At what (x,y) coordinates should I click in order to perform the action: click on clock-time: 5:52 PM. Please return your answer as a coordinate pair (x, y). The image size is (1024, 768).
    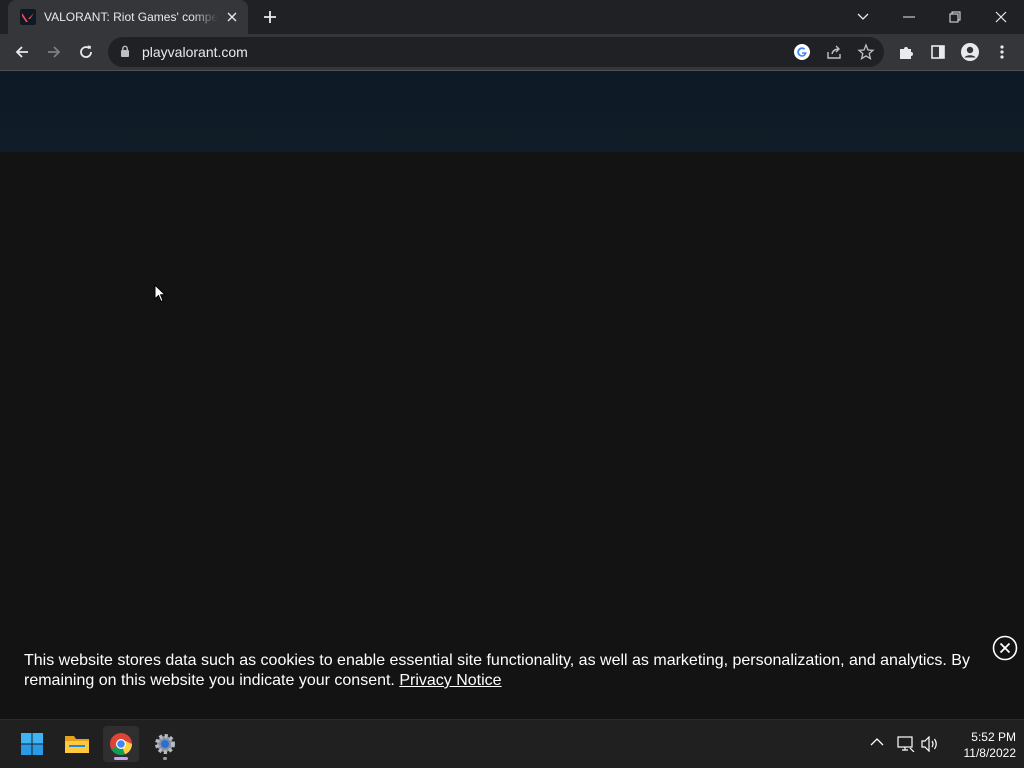
    Looking at the image, I should click on (993, 737).